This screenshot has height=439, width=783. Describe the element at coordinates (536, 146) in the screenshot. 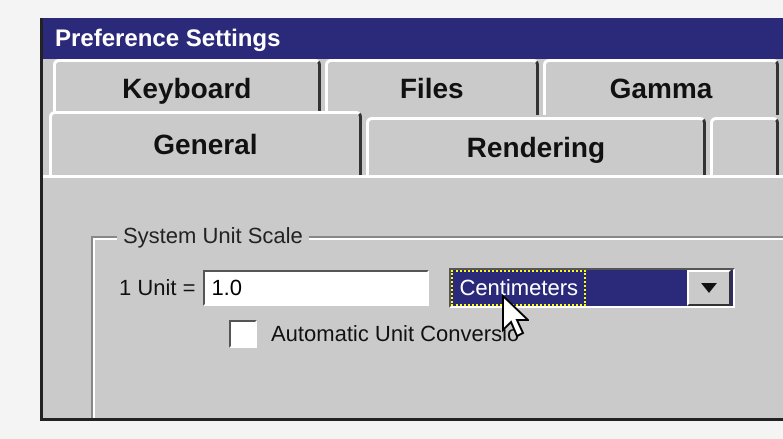

I see `tab: Rendering` at that location.